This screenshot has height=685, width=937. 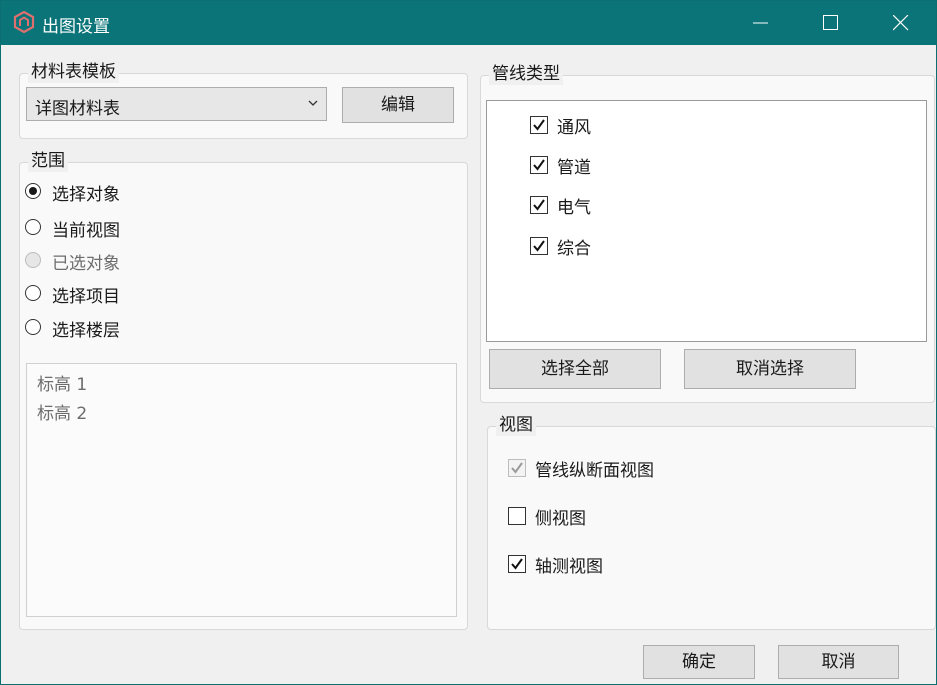 I want to click on minimize-button, so click(x=761, y=23).